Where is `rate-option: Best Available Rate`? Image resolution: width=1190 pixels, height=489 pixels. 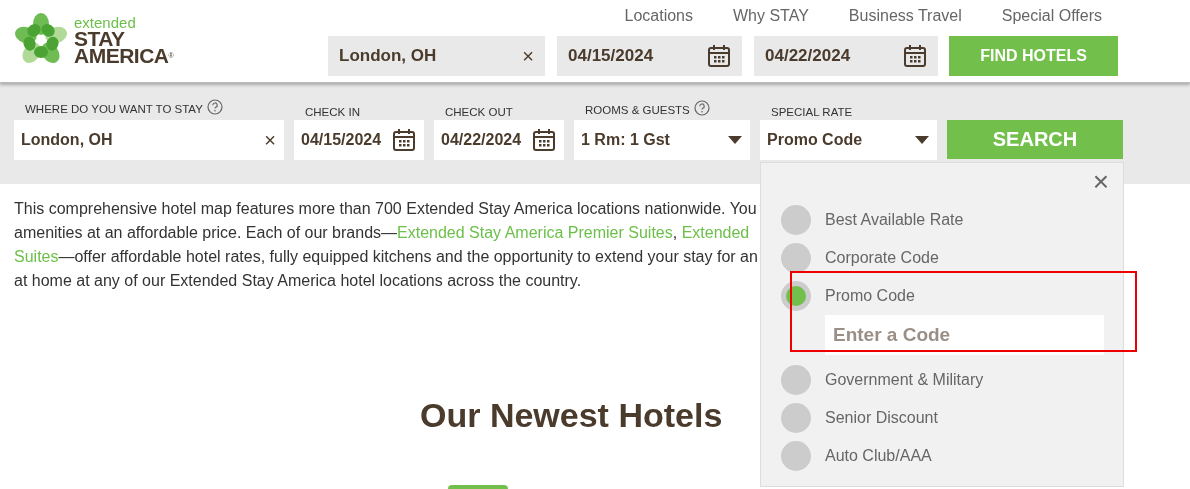
rate-option: Best Available Rate is located at coordinates (952, 220).